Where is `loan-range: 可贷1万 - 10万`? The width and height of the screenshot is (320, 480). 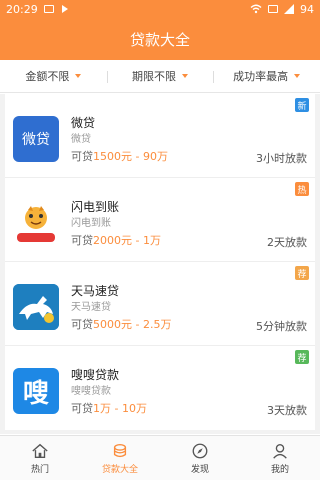
loan-range: 可贷1万 - 10万 is located at coordinates (109, 408).